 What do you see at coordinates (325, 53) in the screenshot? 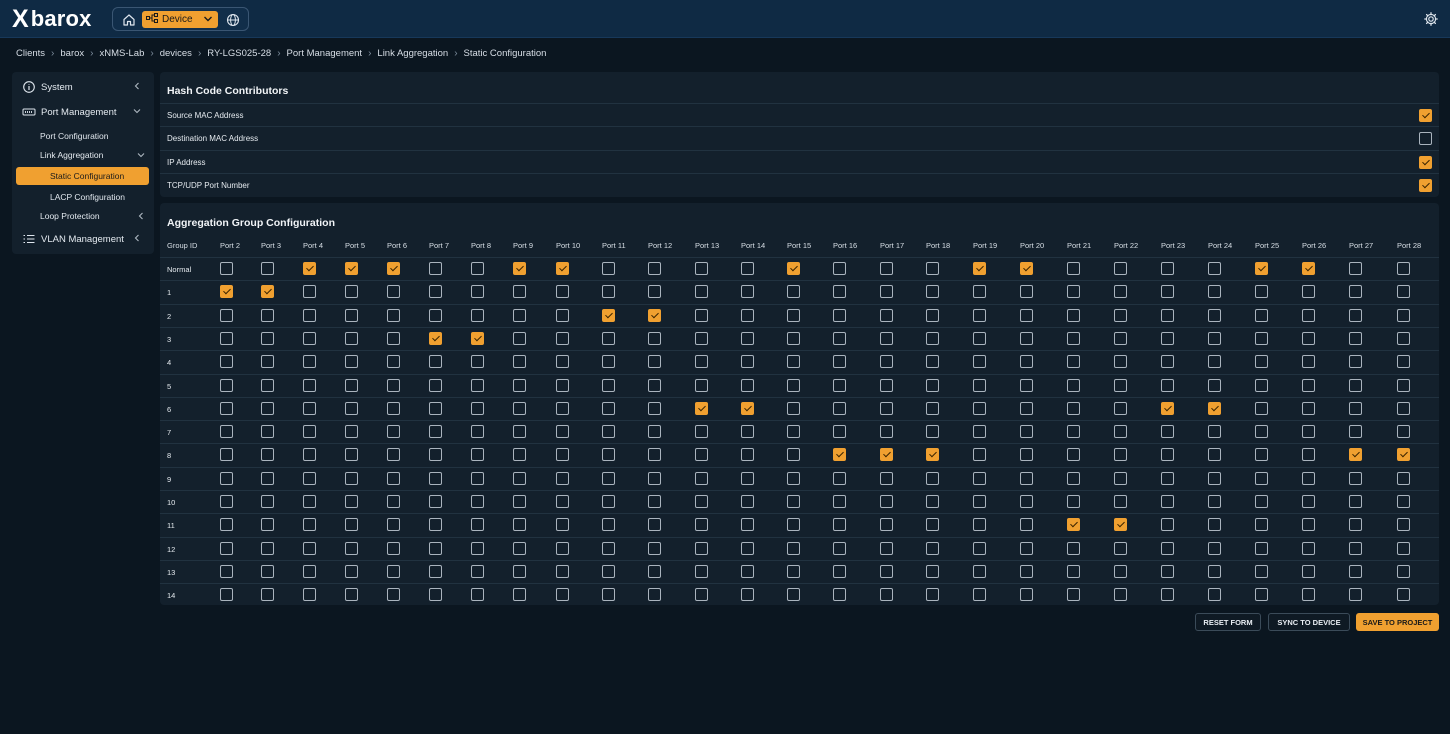
I see `breadcrumb-item: Port Management` at bounding box center [325, 53].